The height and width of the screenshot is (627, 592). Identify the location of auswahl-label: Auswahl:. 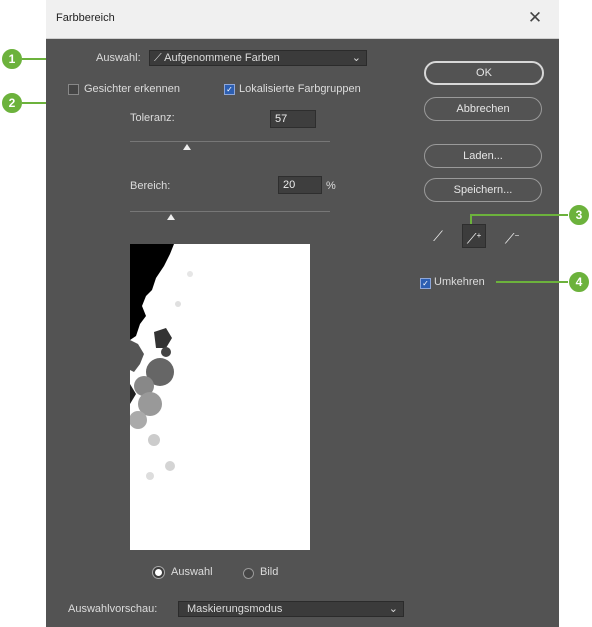
(118, 58).